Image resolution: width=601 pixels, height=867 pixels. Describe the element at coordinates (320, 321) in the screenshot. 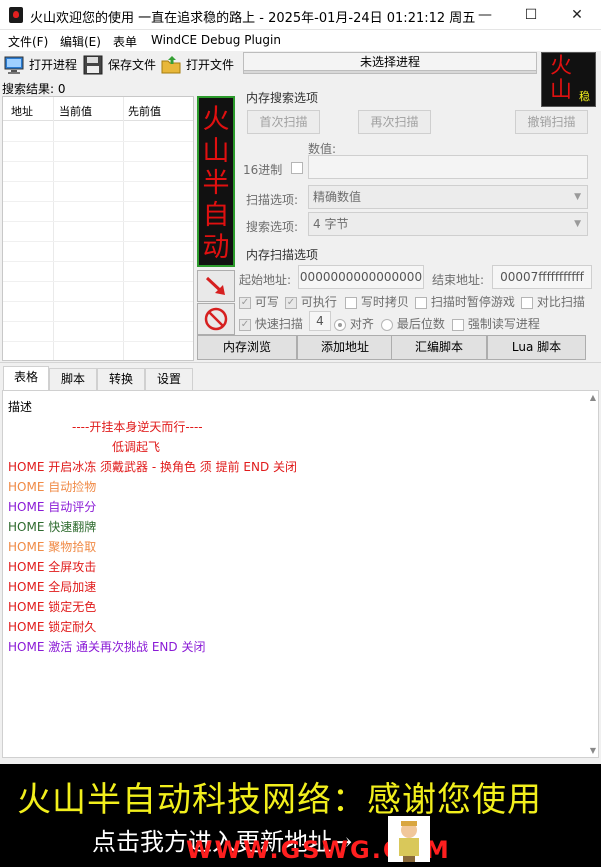

I see `fast-scan-value-input: 4` at that location.